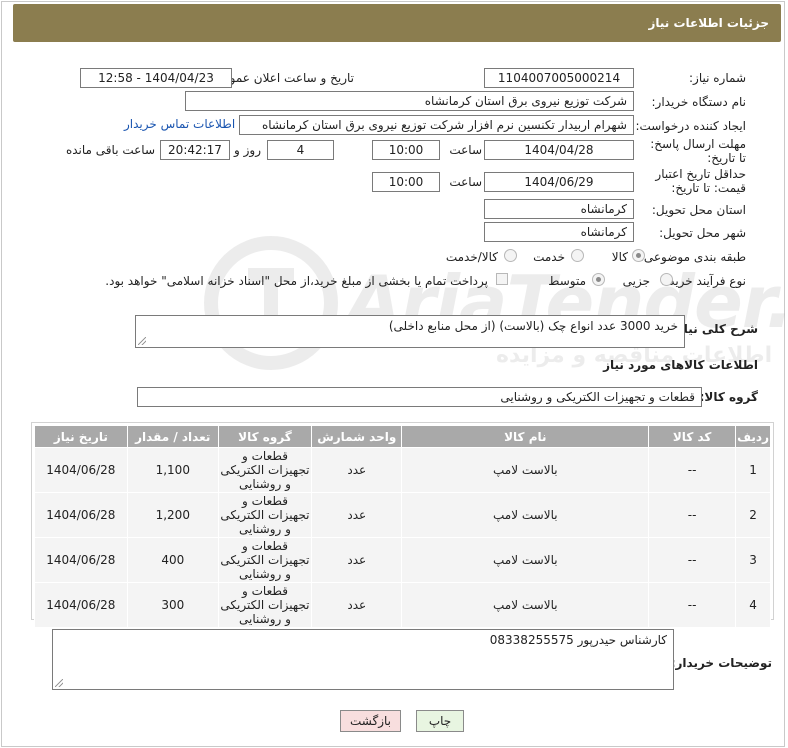 The height and width of the screenshot is (748, 788). Describe the element at coordinates (179, 124) in the screenshot. I see `buyer-contact-link: اطلاعات تماس خریدار` at that location.